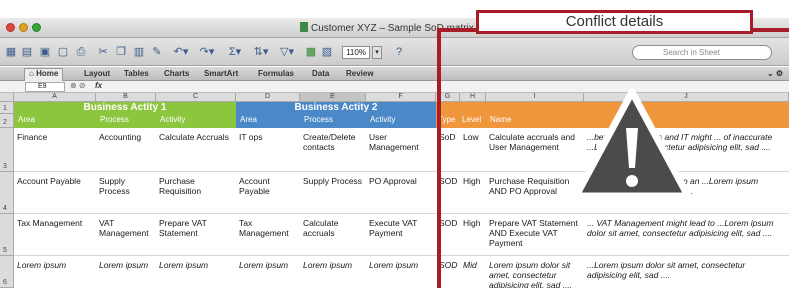  I want to click on cell-d4: Account Payable, so click(268, 184).